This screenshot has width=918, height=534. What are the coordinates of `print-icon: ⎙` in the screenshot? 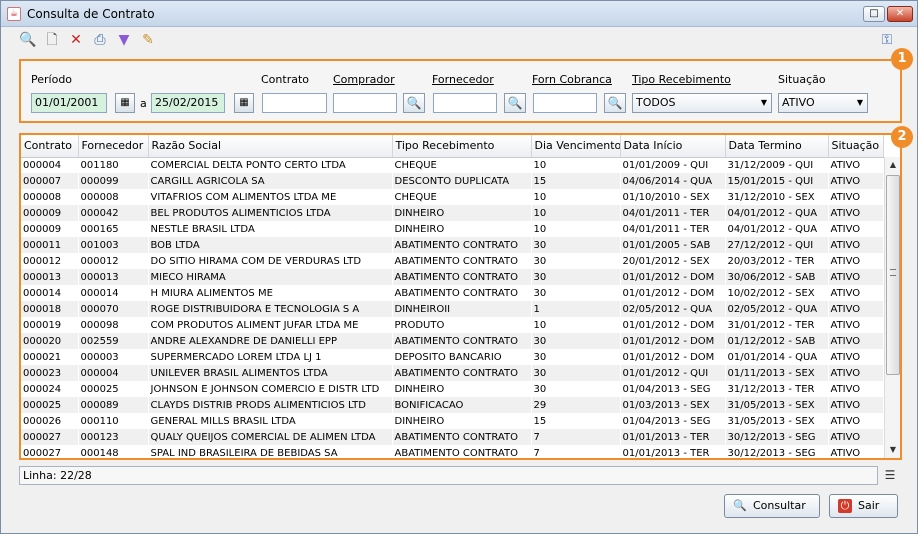 It's located at (100, 40).